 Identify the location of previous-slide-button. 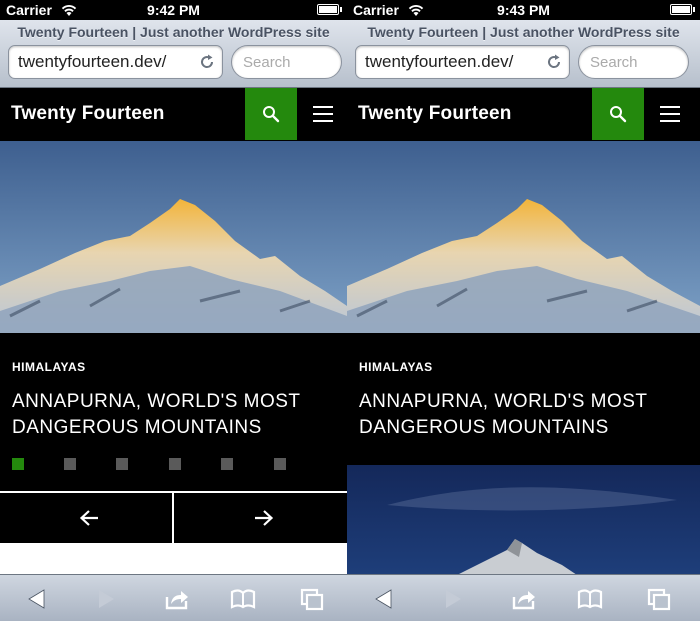
(87, 518).